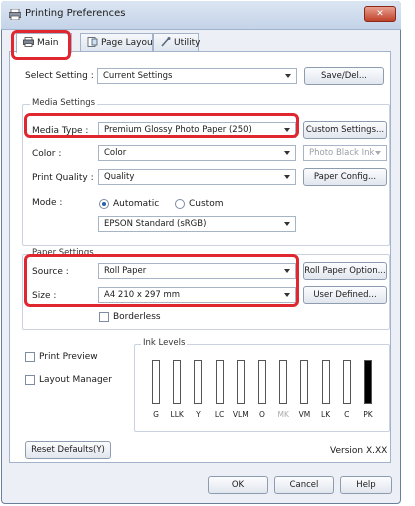 The height and width of the screenshot is (506, 415). I want to click on layout-manager-checkbox, so click(30, 380).